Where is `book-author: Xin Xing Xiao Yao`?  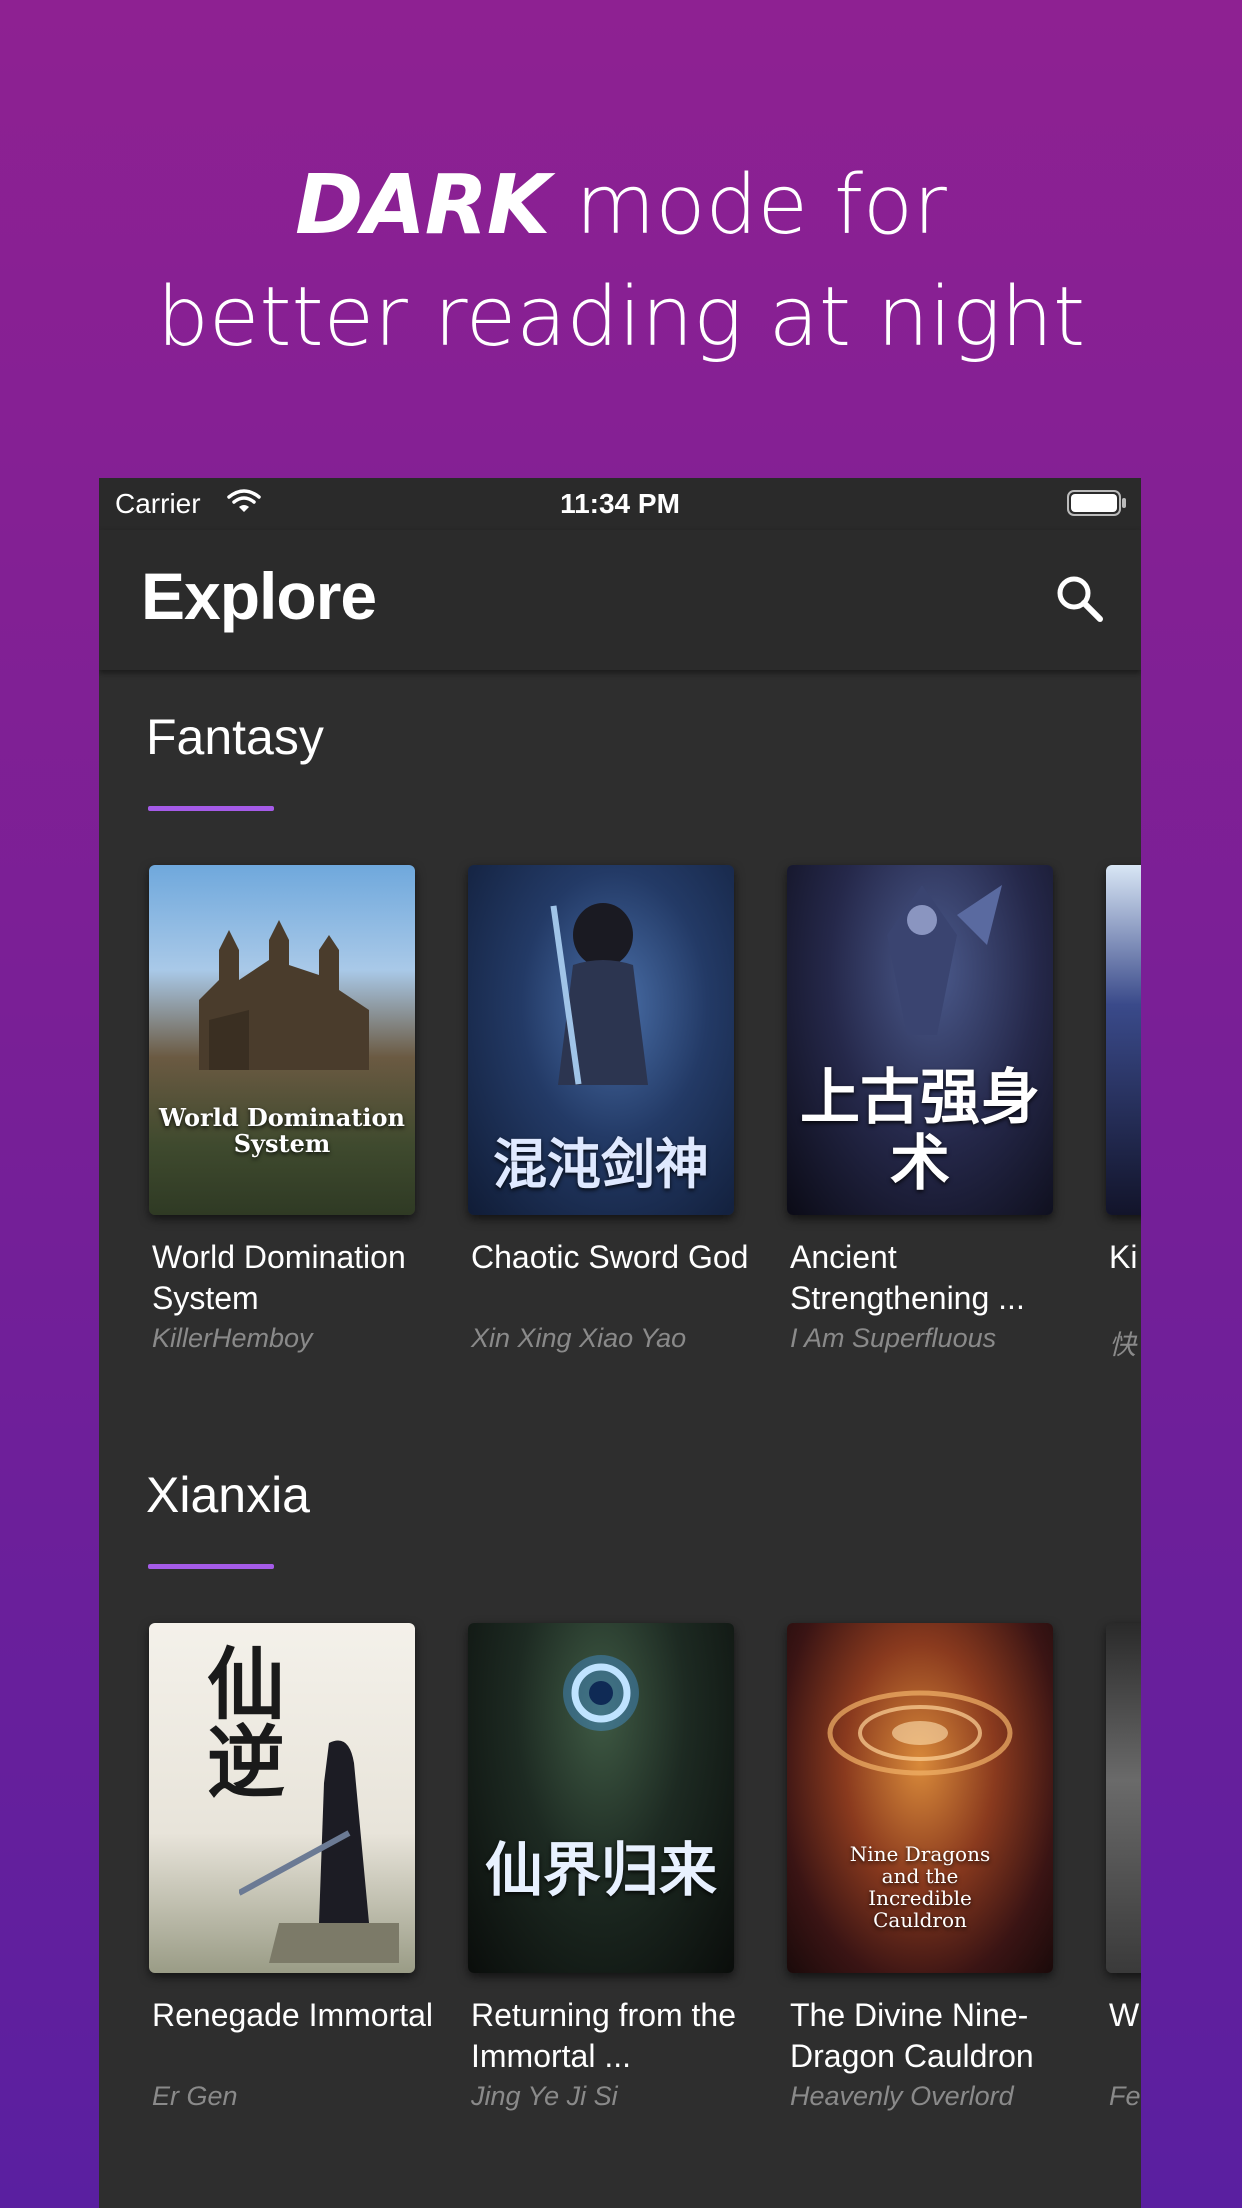 book-author: Xin Xing Xiao Yao is located at coordinates (579, 1338).